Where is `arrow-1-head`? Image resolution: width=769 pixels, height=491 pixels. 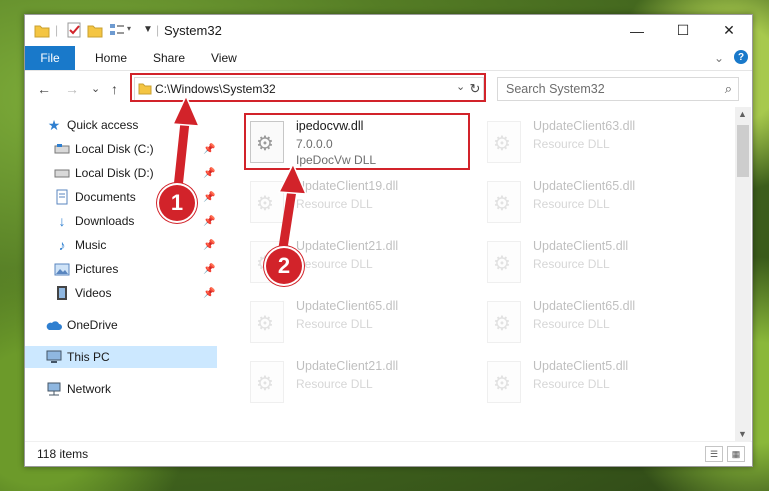
arrow-1-head is located at coordinates (186, 110).